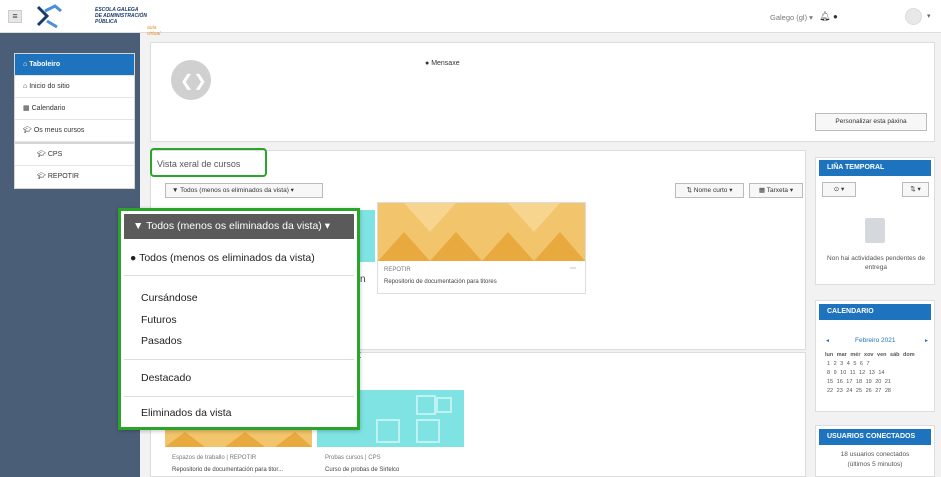 The image size is (941, 477). I want to click on dropdown-item-future: Futuros, so click(159, 320).